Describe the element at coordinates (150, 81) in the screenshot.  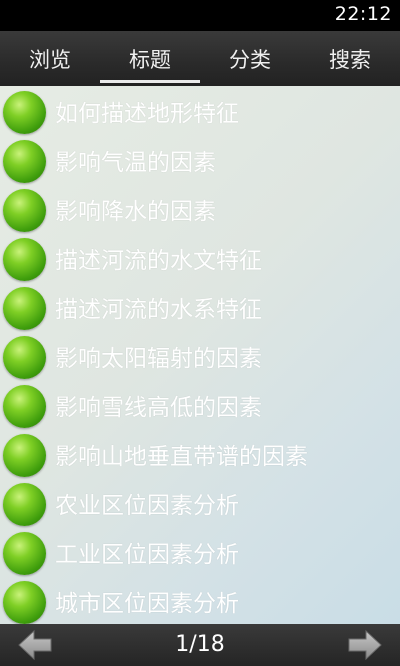
I see `active-tab-indicator` at that location.